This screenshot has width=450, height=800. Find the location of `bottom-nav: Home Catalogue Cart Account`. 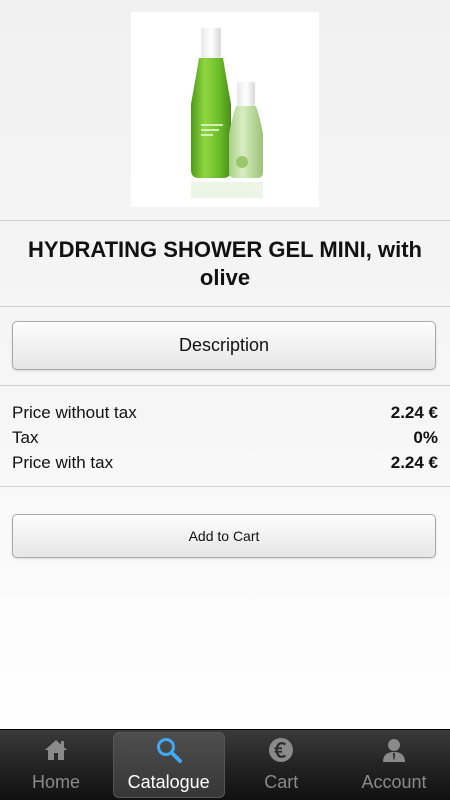

bottom-nav: Home Catalogue Cart Account is located at coordinates (225, 764).